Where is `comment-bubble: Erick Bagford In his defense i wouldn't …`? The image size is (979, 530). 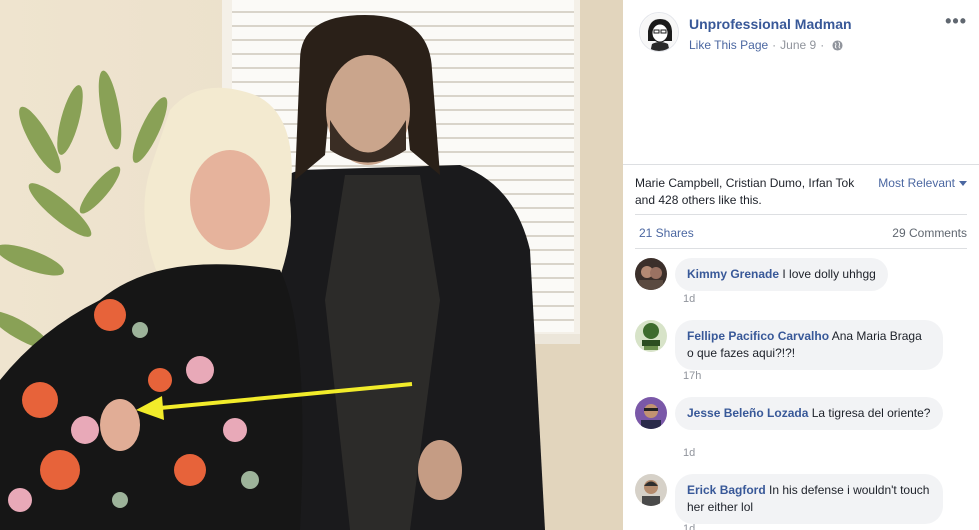
comment-bubble: Erick Bagford In his defense i wouldn't … is located at coordinates (809, 499).